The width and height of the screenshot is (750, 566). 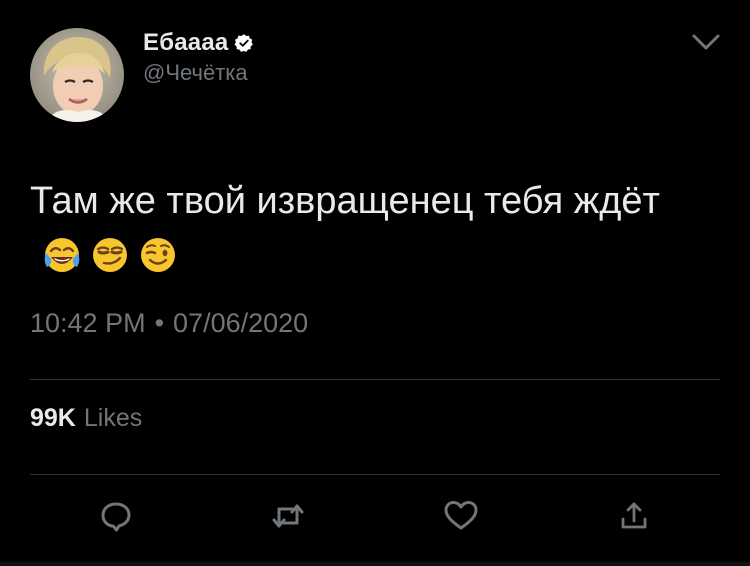 I want to click on retweet-button, so click(x=288, y=518).